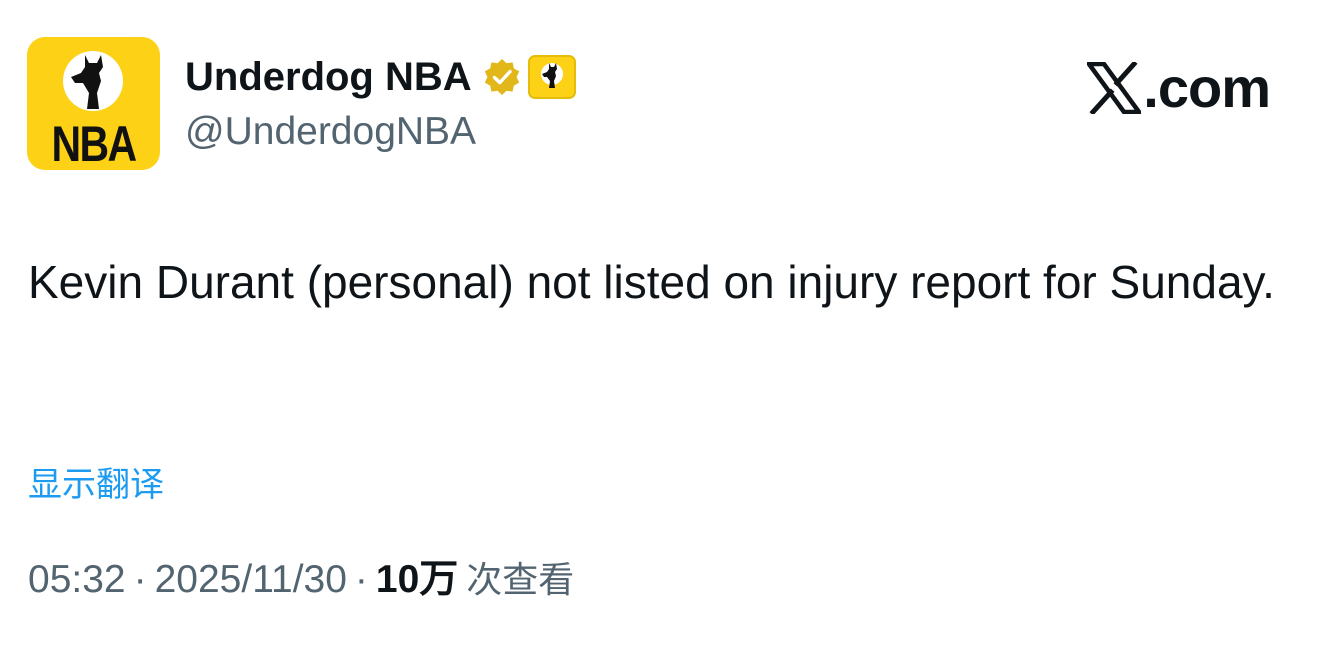 The height and width of the screenshot is (646, 1320). Describe the element at coordinates (1207, 87) in the screenshot. I see `brand-domain-text: .com` at that location.